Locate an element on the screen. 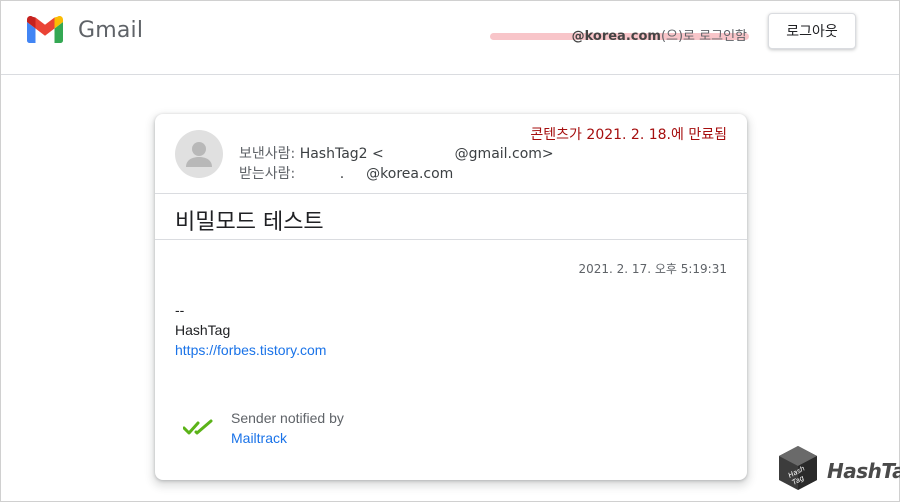 This screenshot has height=502, width=900. to-mark: . is located at coordinates (342, 174).